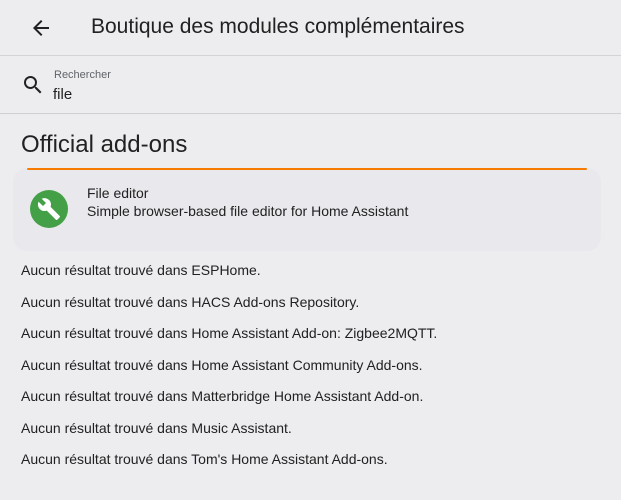 This screenshot has width=621, height=500. Describe the element at coordinates (82, 75) in the screenshot. I see `search-label: Rechercher` at that location.